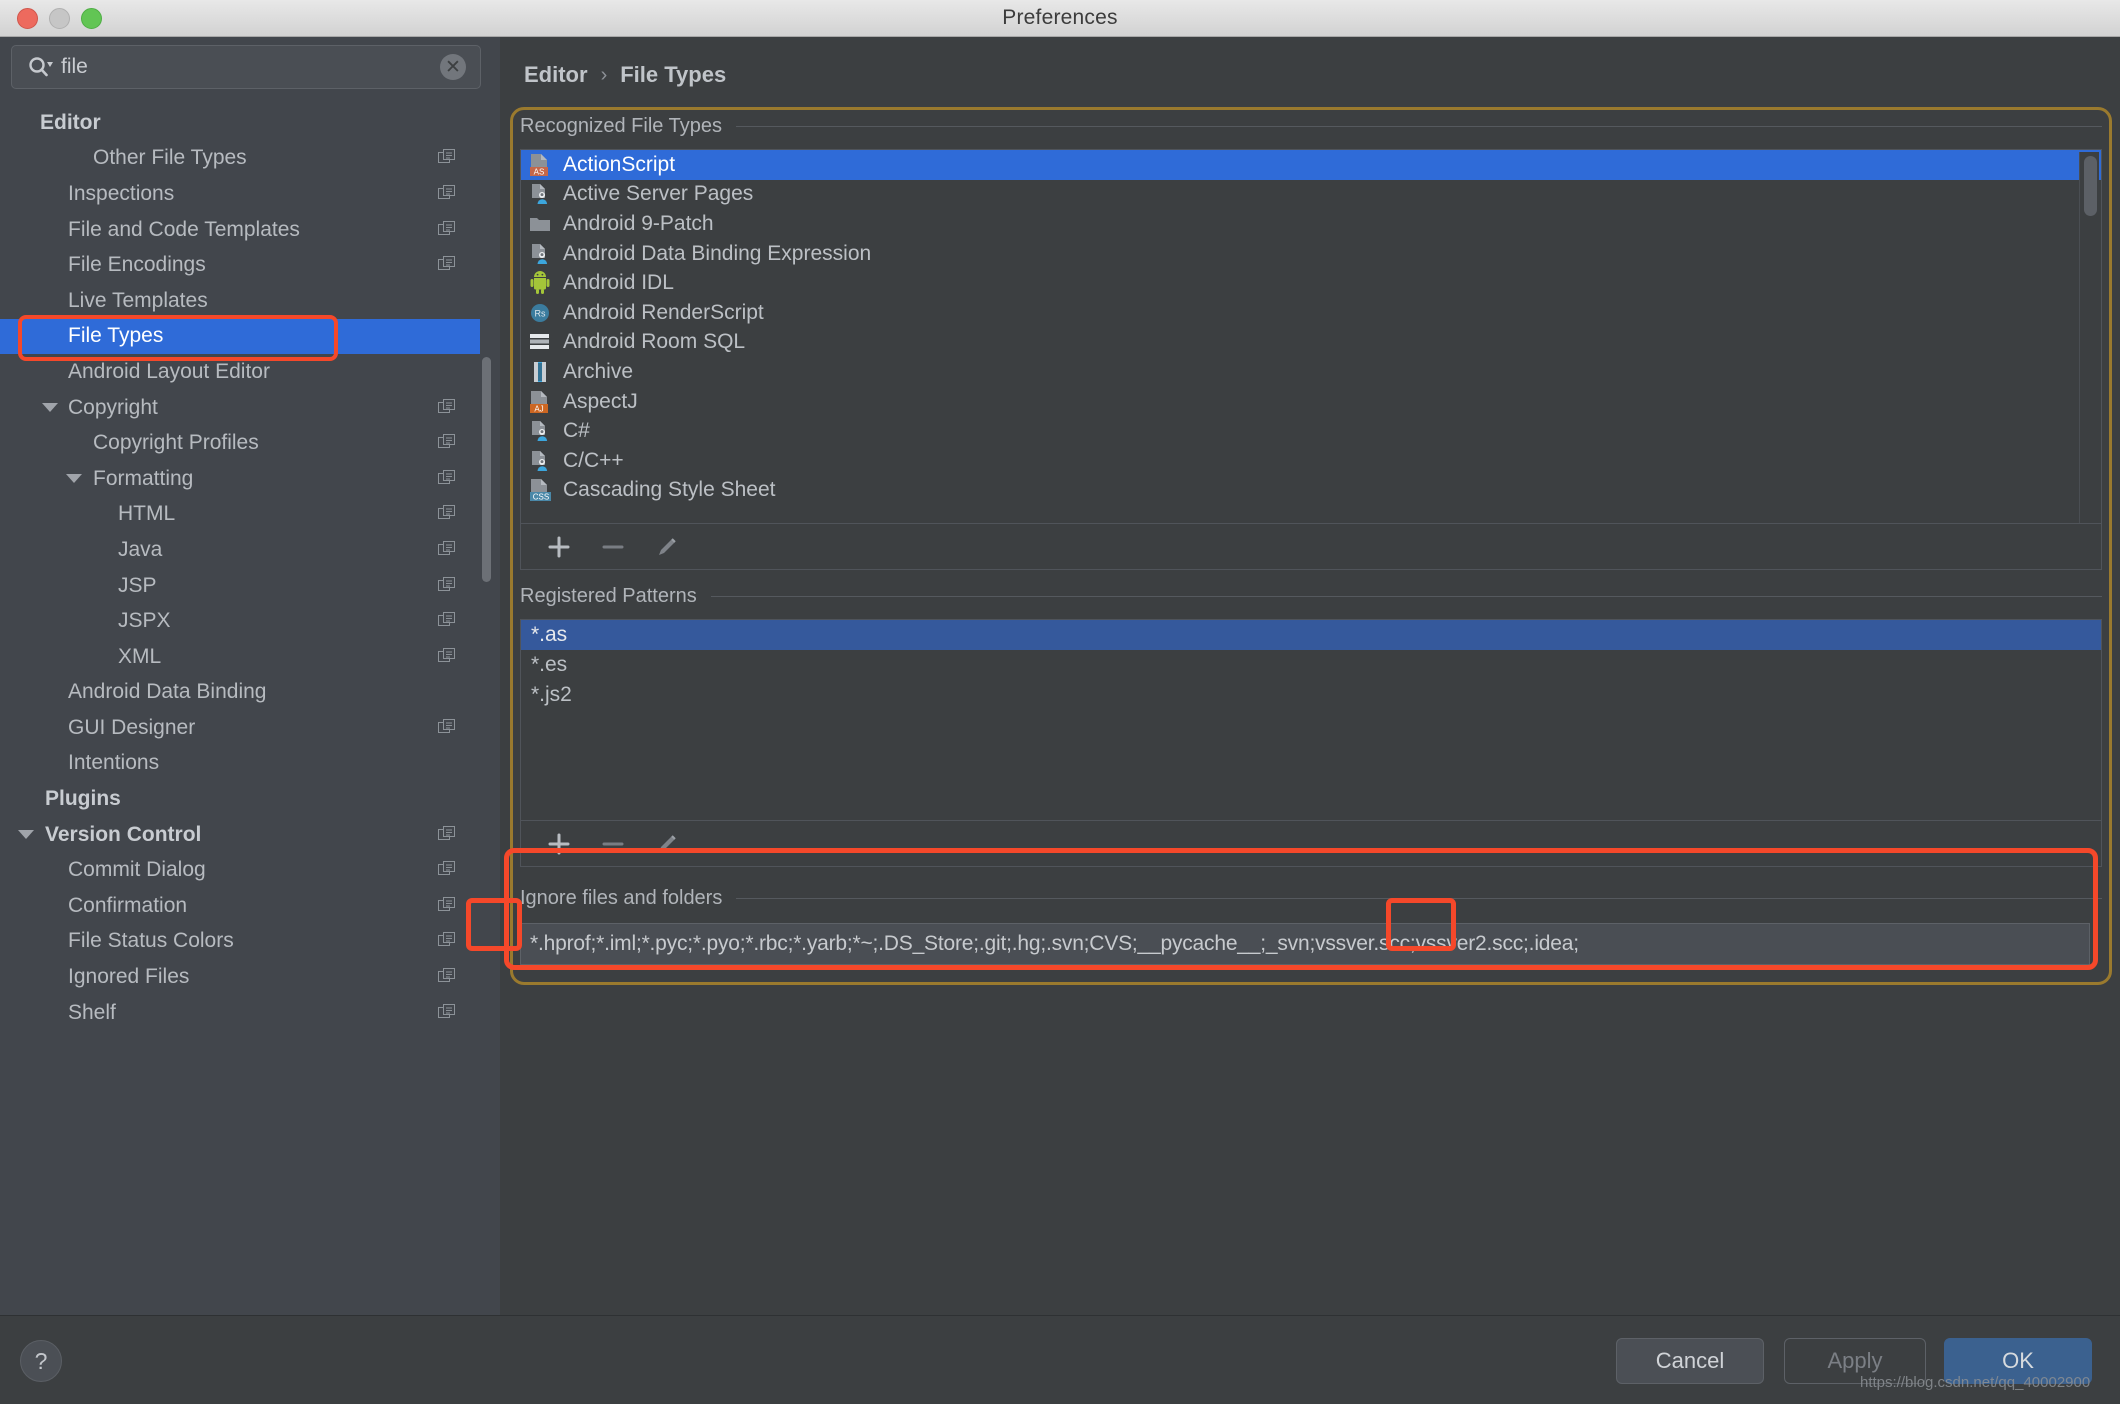  I want to click on window-traffic-lights, so click(59, 18).